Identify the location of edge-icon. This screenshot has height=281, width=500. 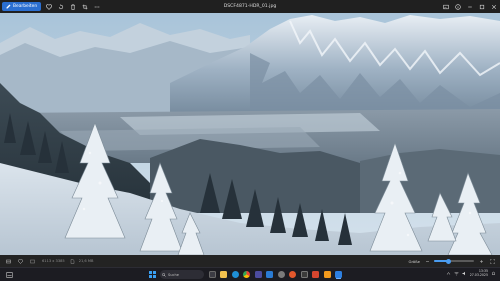
(235, 274).